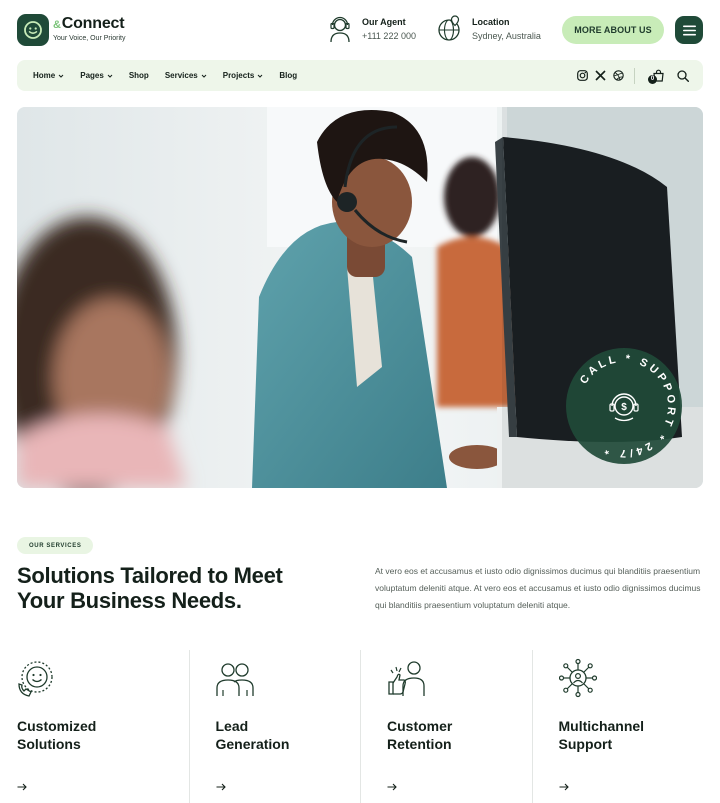  I want to click on service-card-lead-generation: Lead Generation, so click(274, 726).